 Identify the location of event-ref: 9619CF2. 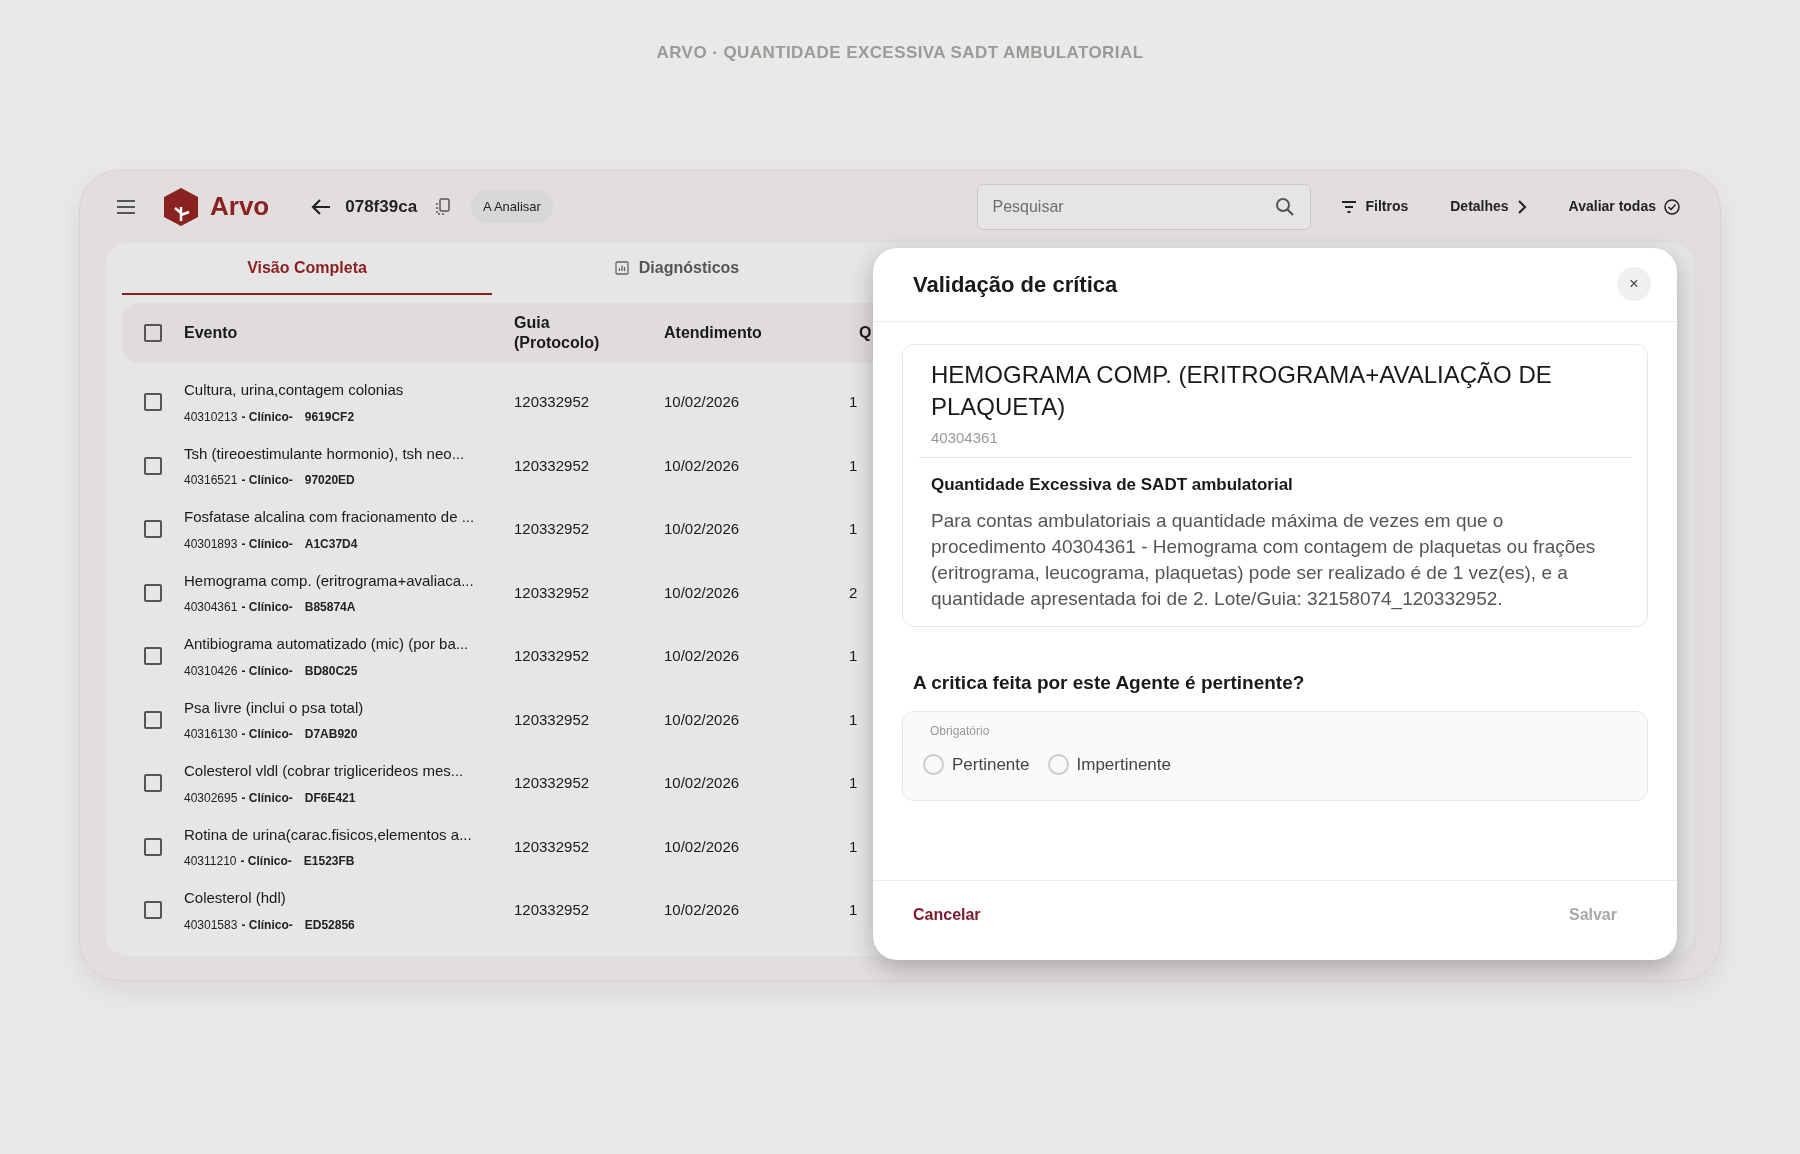
(329, 417).